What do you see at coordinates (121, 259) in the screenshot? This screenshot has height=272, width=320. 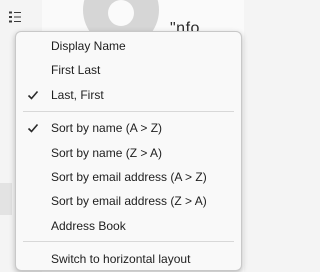 I see `menu-item-label: Switch to horizontal layout` at bounding box center [121, 259].